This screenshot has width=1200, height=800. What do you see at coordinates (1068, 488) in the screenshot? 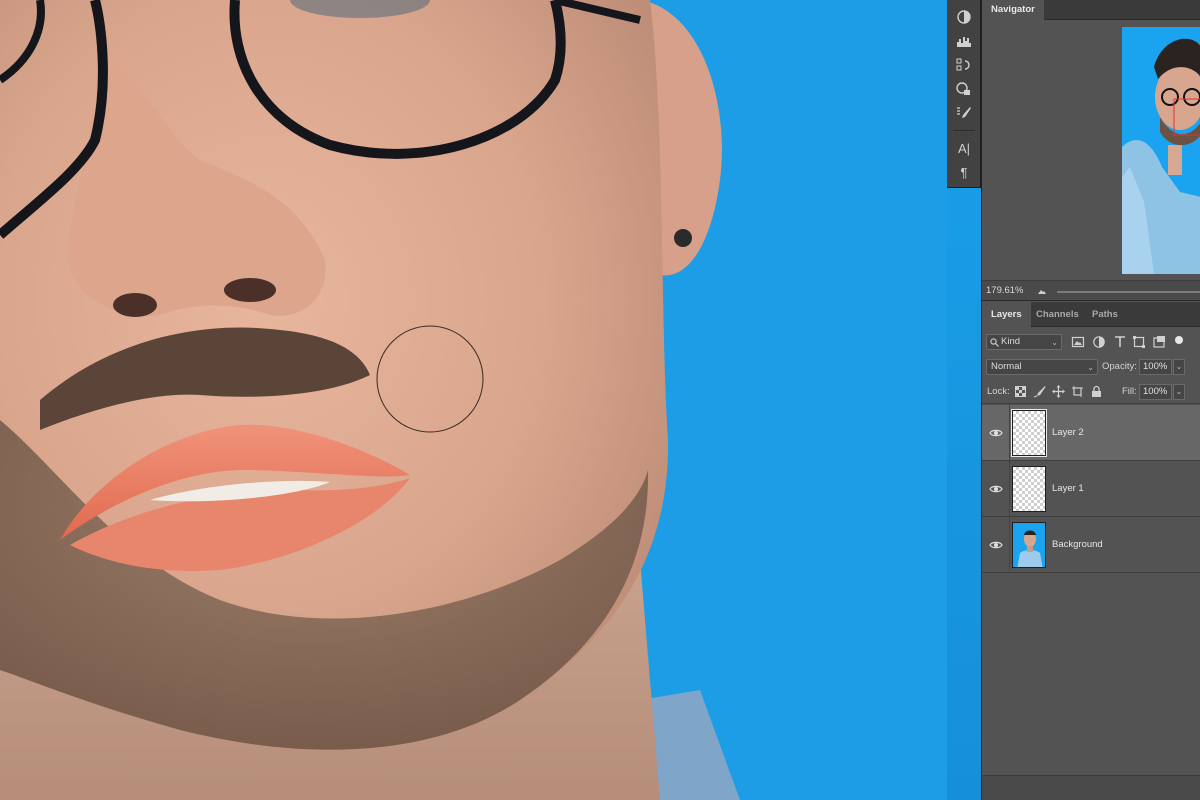
I see `layer-name: Layer 1` at bounding box center [1068, 488].